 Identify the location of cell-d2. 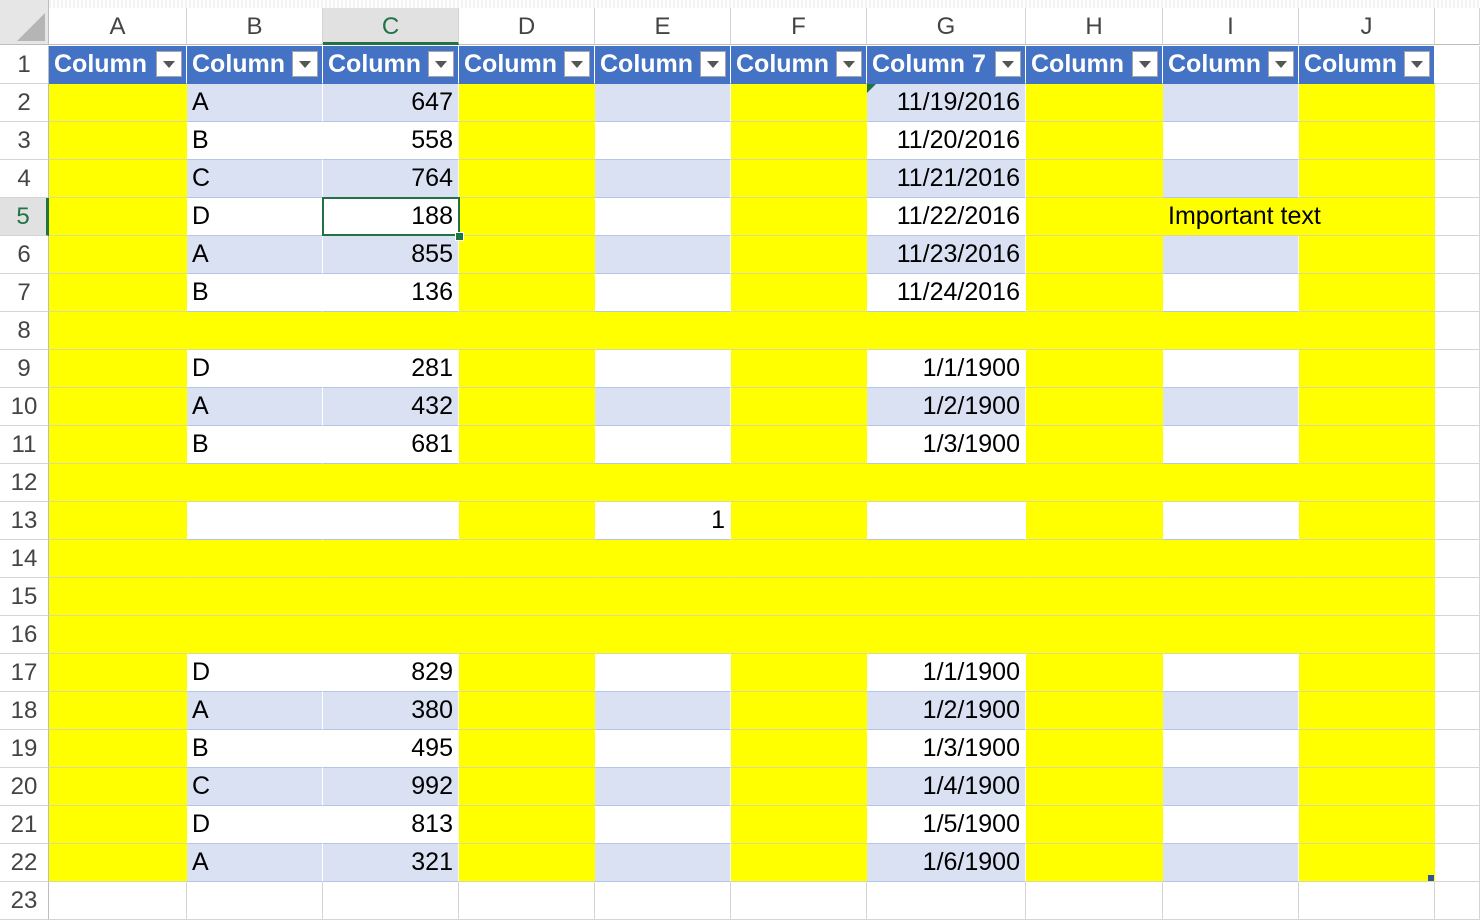
(527, 103).